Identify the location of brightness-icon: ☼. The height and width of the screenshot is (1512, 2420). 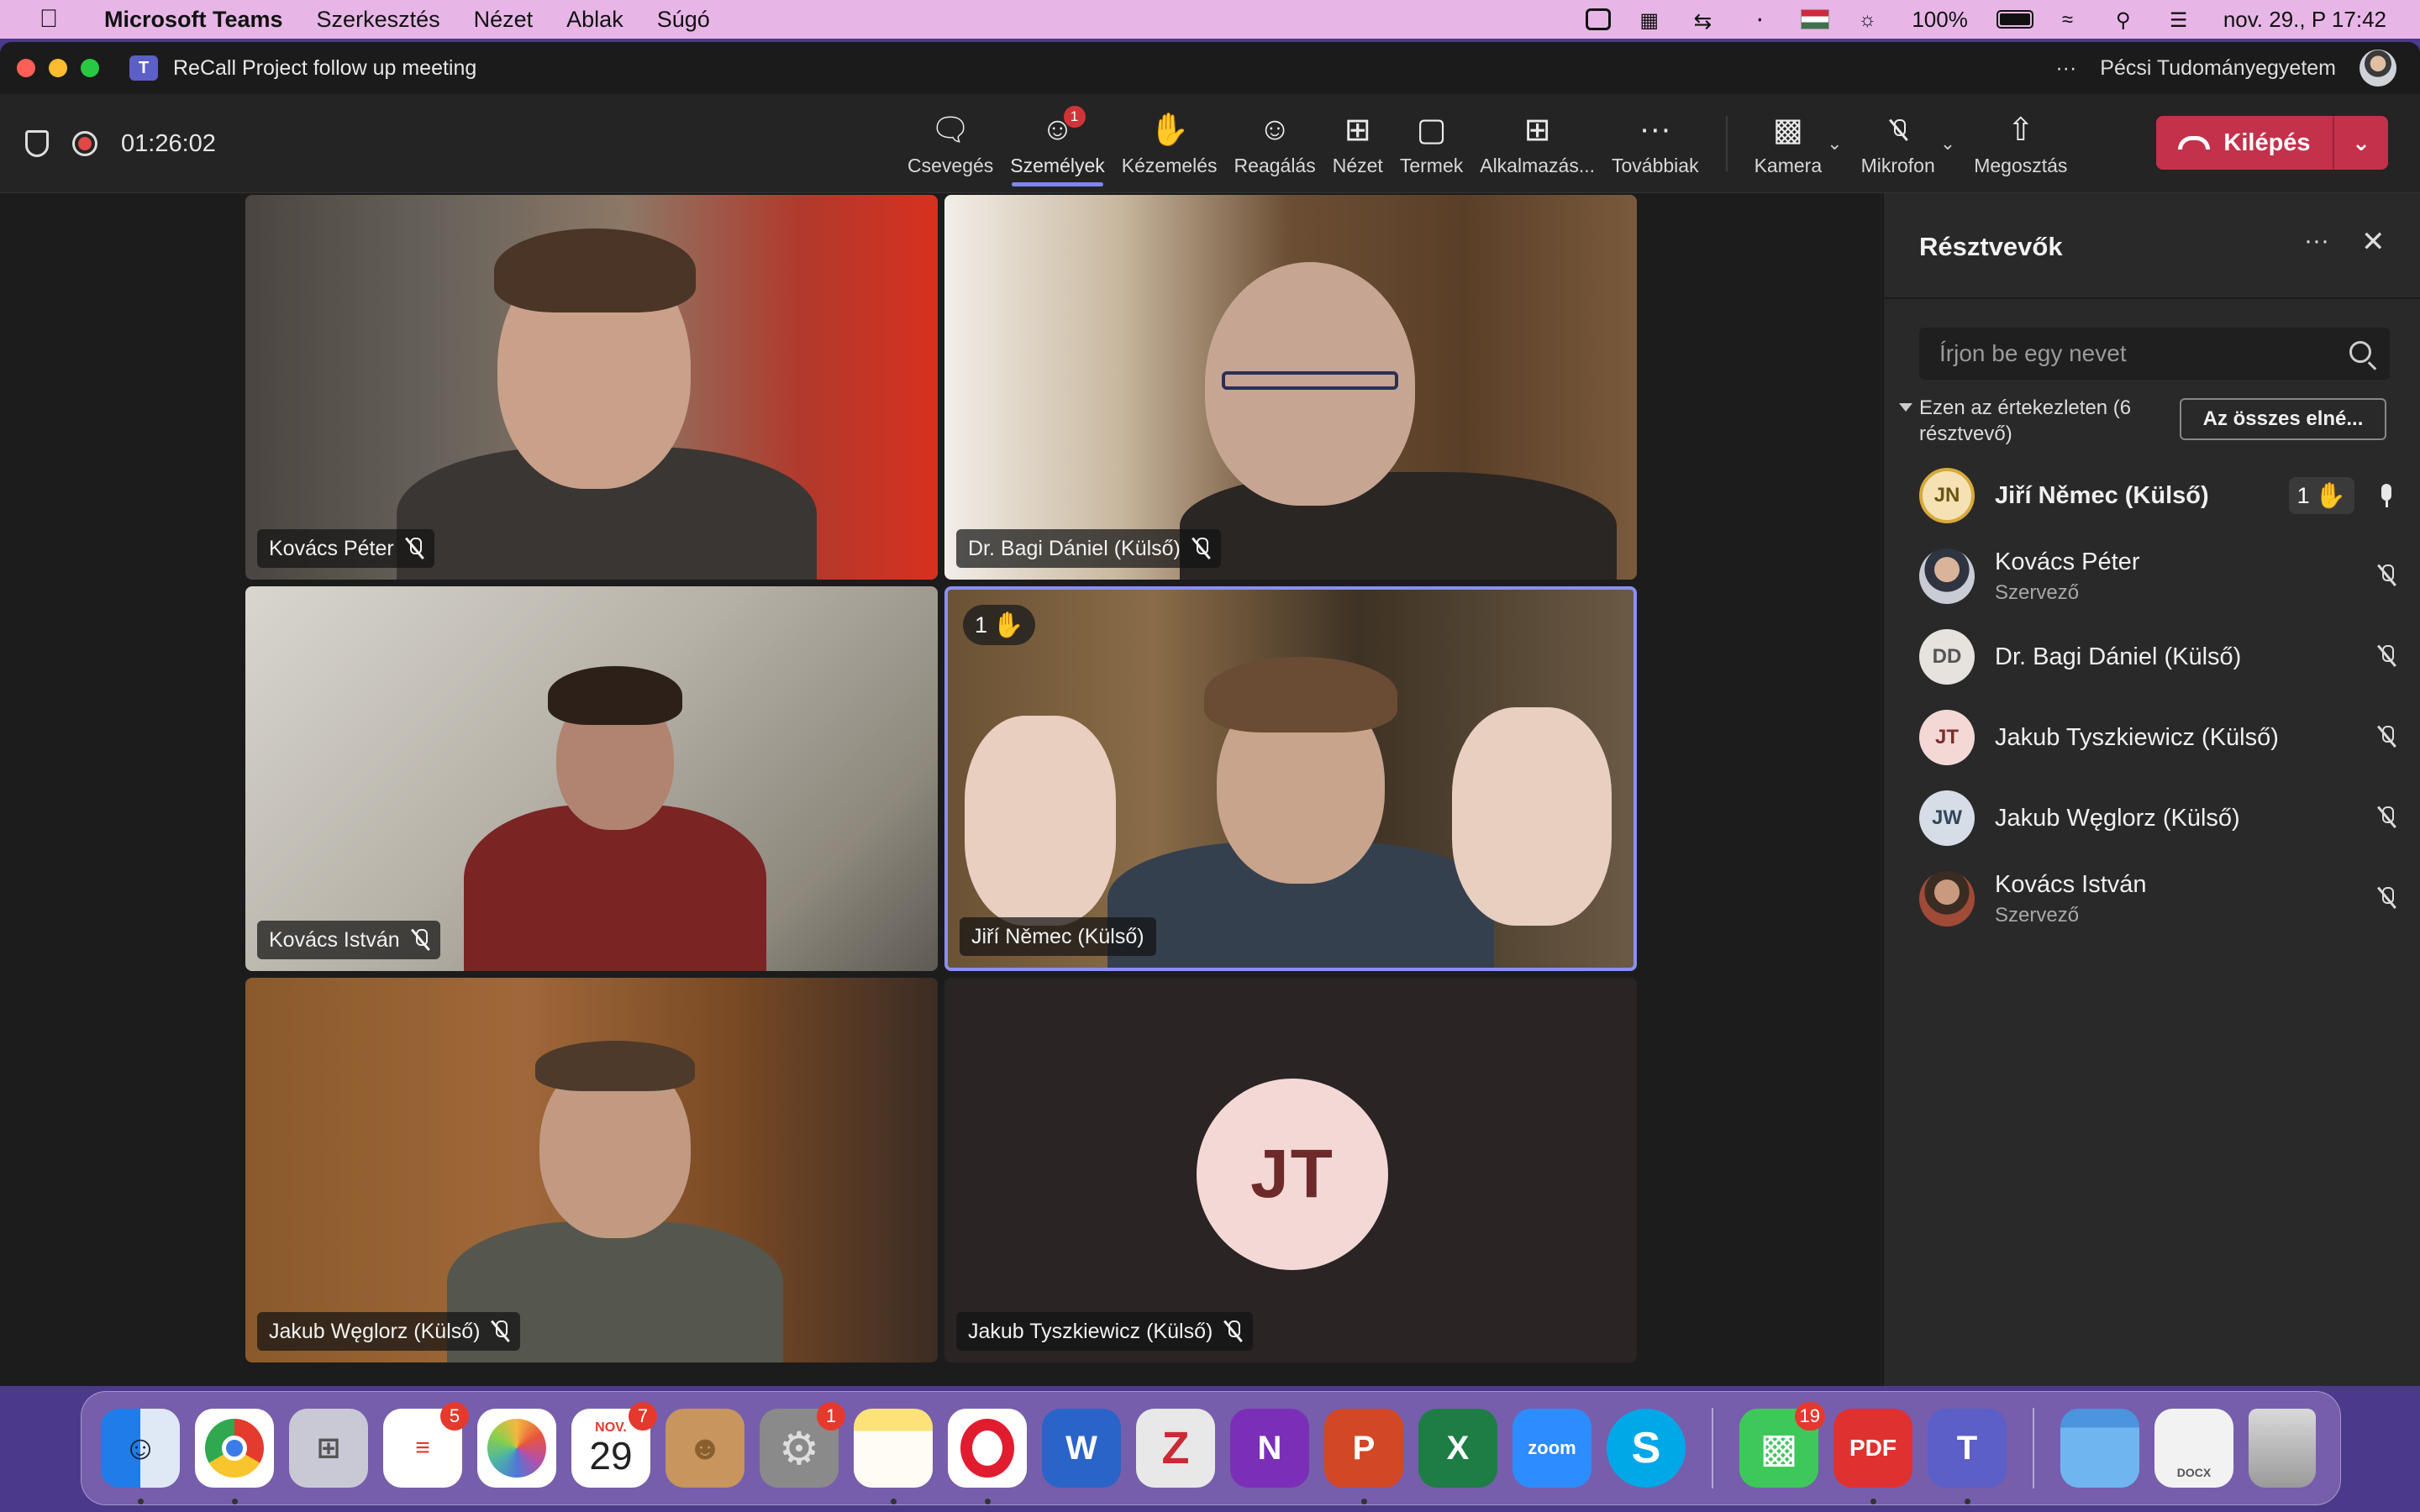
(1870, 19).